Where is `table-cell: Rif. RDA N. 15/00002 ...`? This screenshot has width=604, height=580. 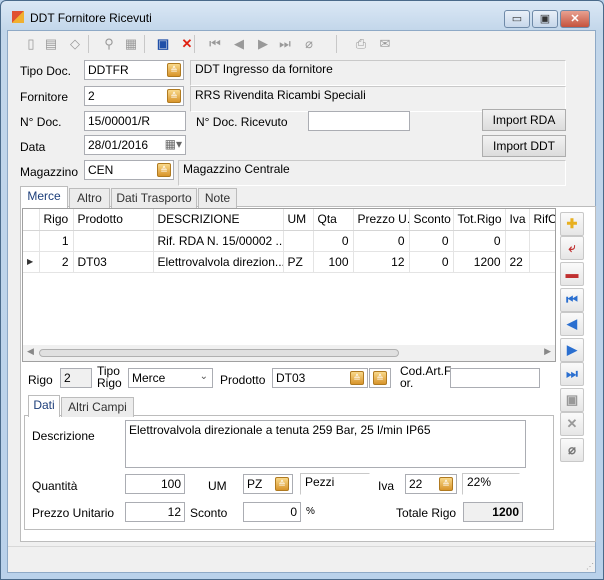
table-cell: Rif. RDA N. 15/00002 ... is located at coordinates (218, 241).